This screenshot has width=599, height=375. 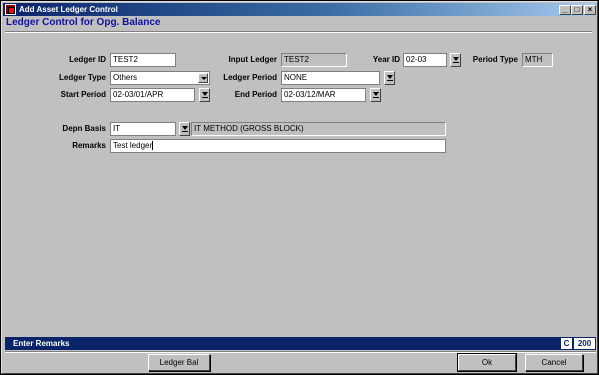 I want to click on year-id-label: Year ID, so click(x=386, y=59).